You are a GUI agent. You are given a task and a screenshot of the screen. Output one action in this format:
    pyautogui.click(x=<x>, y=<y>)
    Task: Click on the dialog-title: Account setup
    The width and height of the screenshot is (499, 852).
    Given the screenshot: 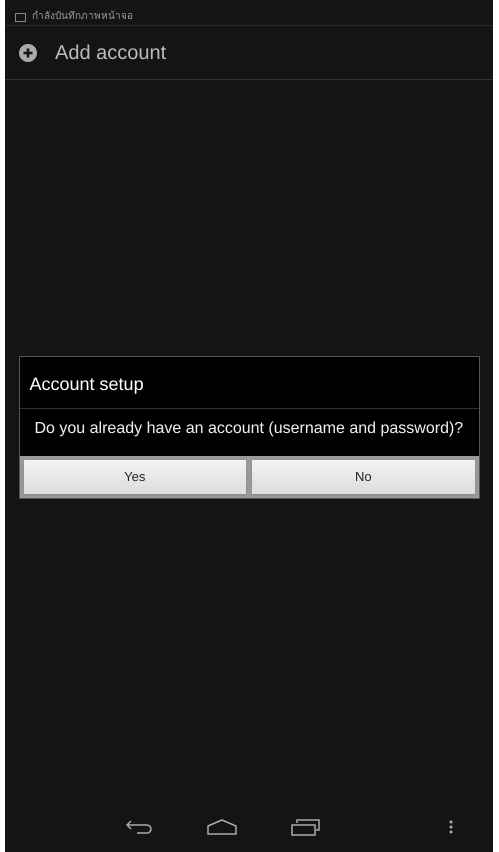 What is the action you would take?
    pyautogui.click(x=249, y=382)
    